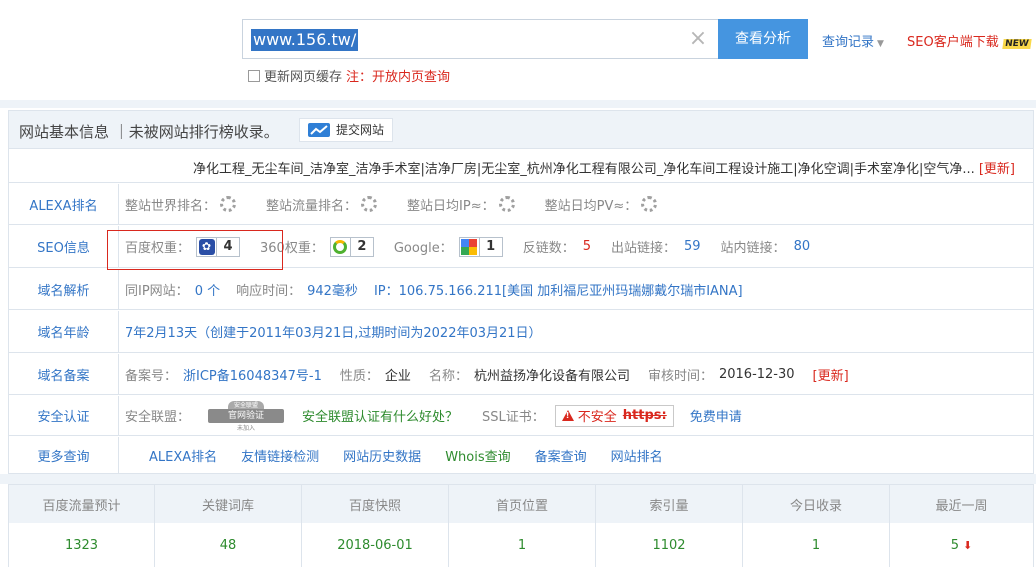 This screenshot has height=567, width=1036. I want to click on stats-value-row: 1323 48 2018-06-01 1 1102 1 5 ⬇, so click(521, 545).